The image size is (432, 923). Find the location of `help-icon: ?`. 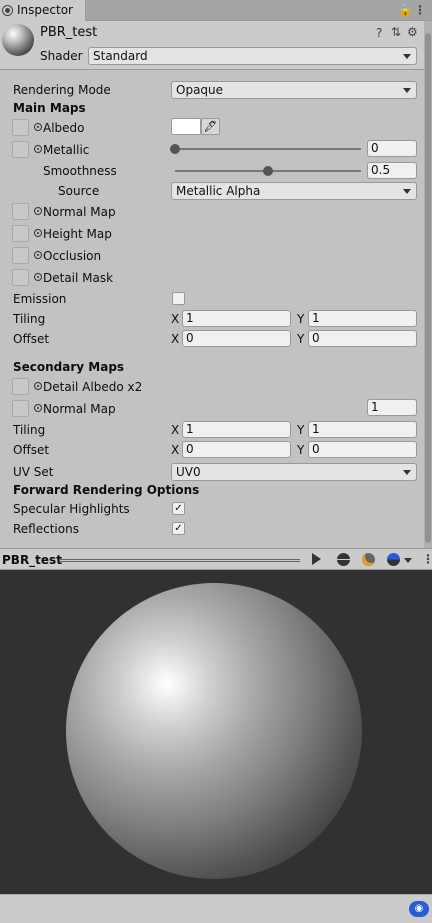

help-icon: ? is located at coordinates (379, 33).